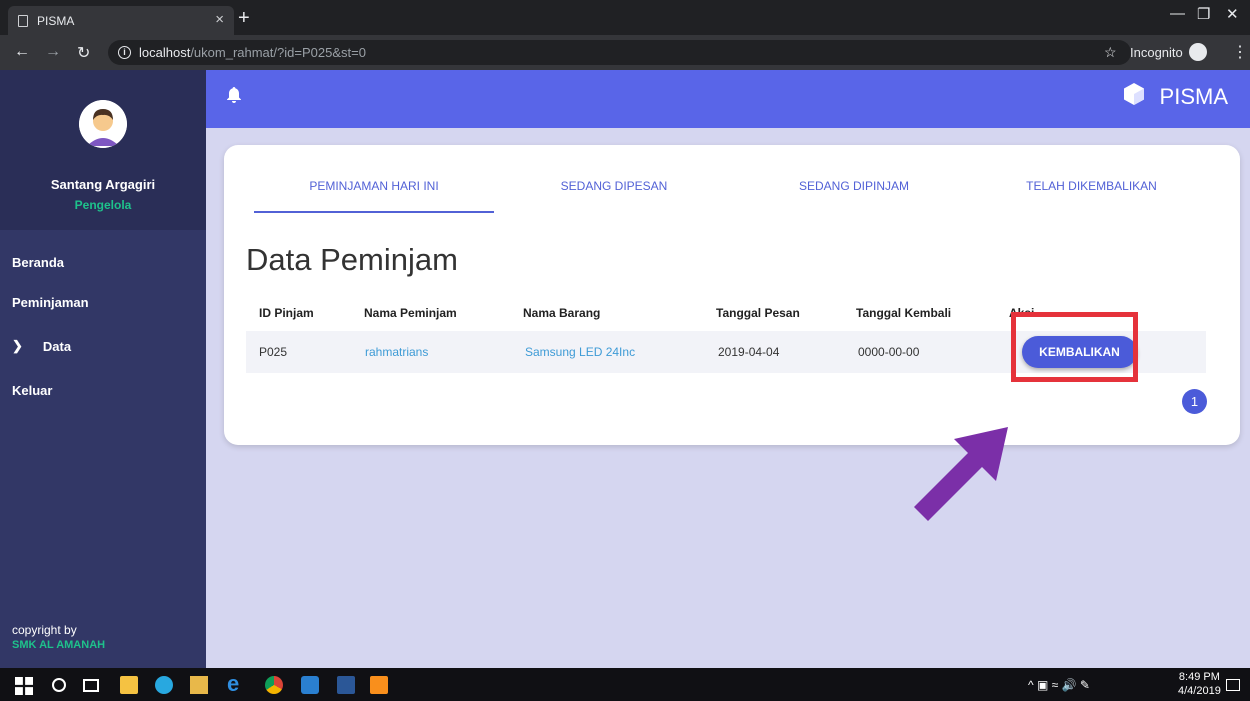 The image size is (1250, 701). What do you see at coordinates (286, 313) in the screenshot?
I see `header-id-pinjam: ID Pinjam` at bounding box center [286, 313].